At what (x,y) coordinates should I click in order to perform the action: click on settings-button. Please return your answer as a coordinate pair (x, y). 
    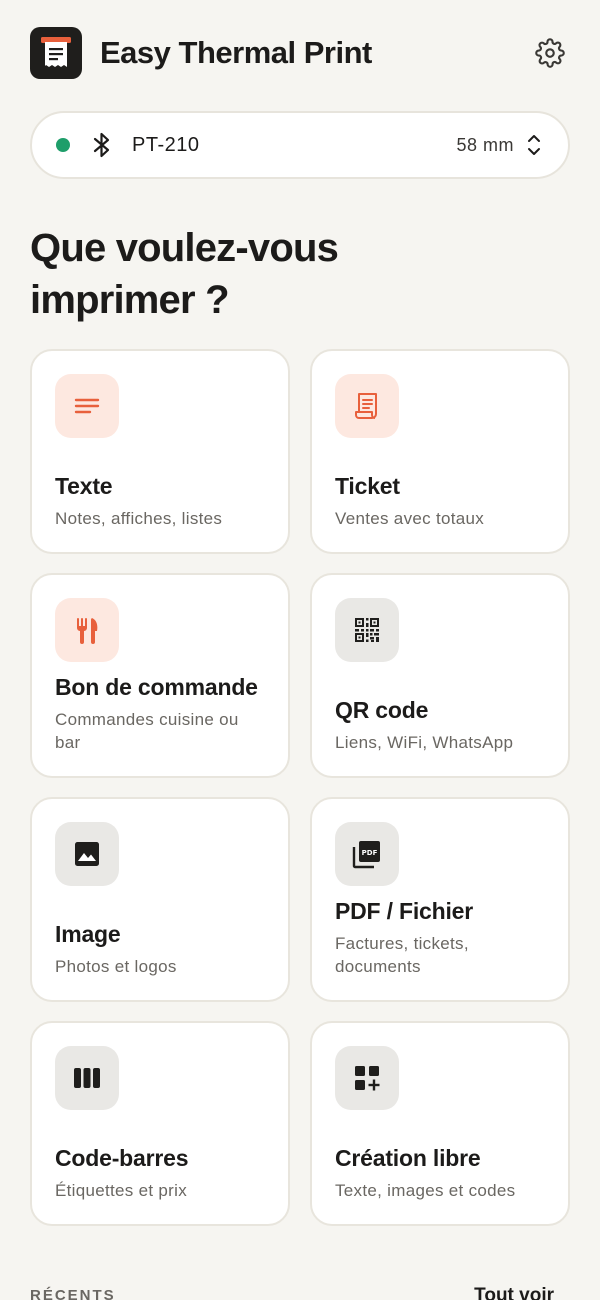
    Looking at the image, I should click on (550, 53).